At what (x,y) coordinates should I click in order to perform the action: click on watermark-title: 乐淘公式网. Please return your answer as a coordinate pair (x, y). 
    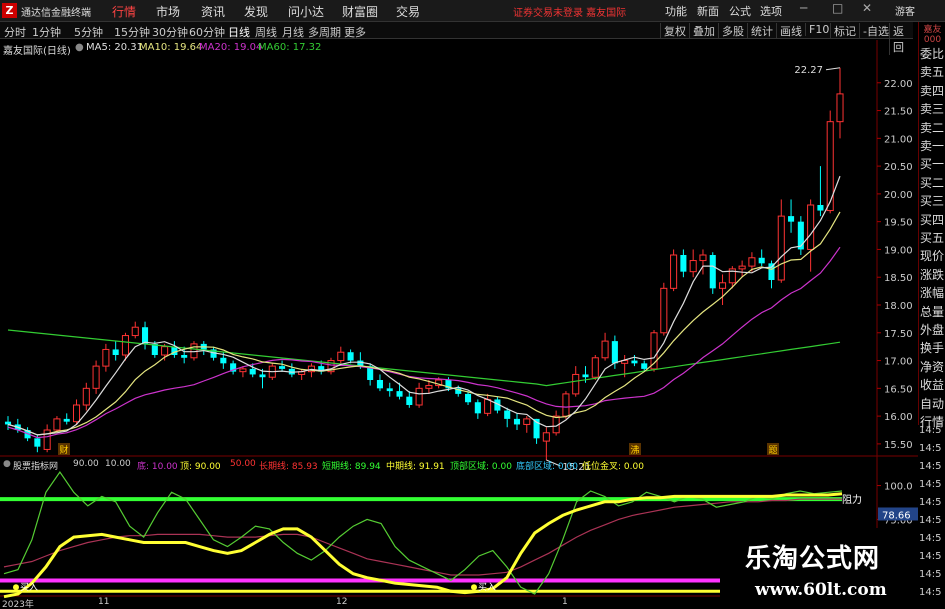
    Looking at the image, I should click on (813, 559).